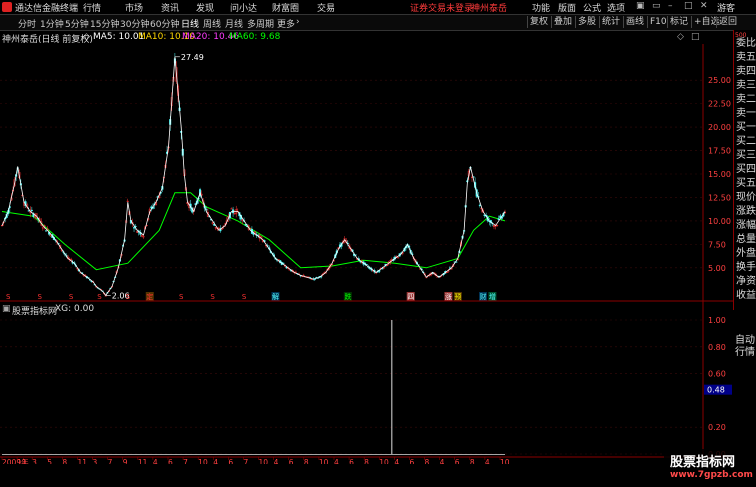  I want to click on side-item-ask1: 卖一, so click(746, 114).